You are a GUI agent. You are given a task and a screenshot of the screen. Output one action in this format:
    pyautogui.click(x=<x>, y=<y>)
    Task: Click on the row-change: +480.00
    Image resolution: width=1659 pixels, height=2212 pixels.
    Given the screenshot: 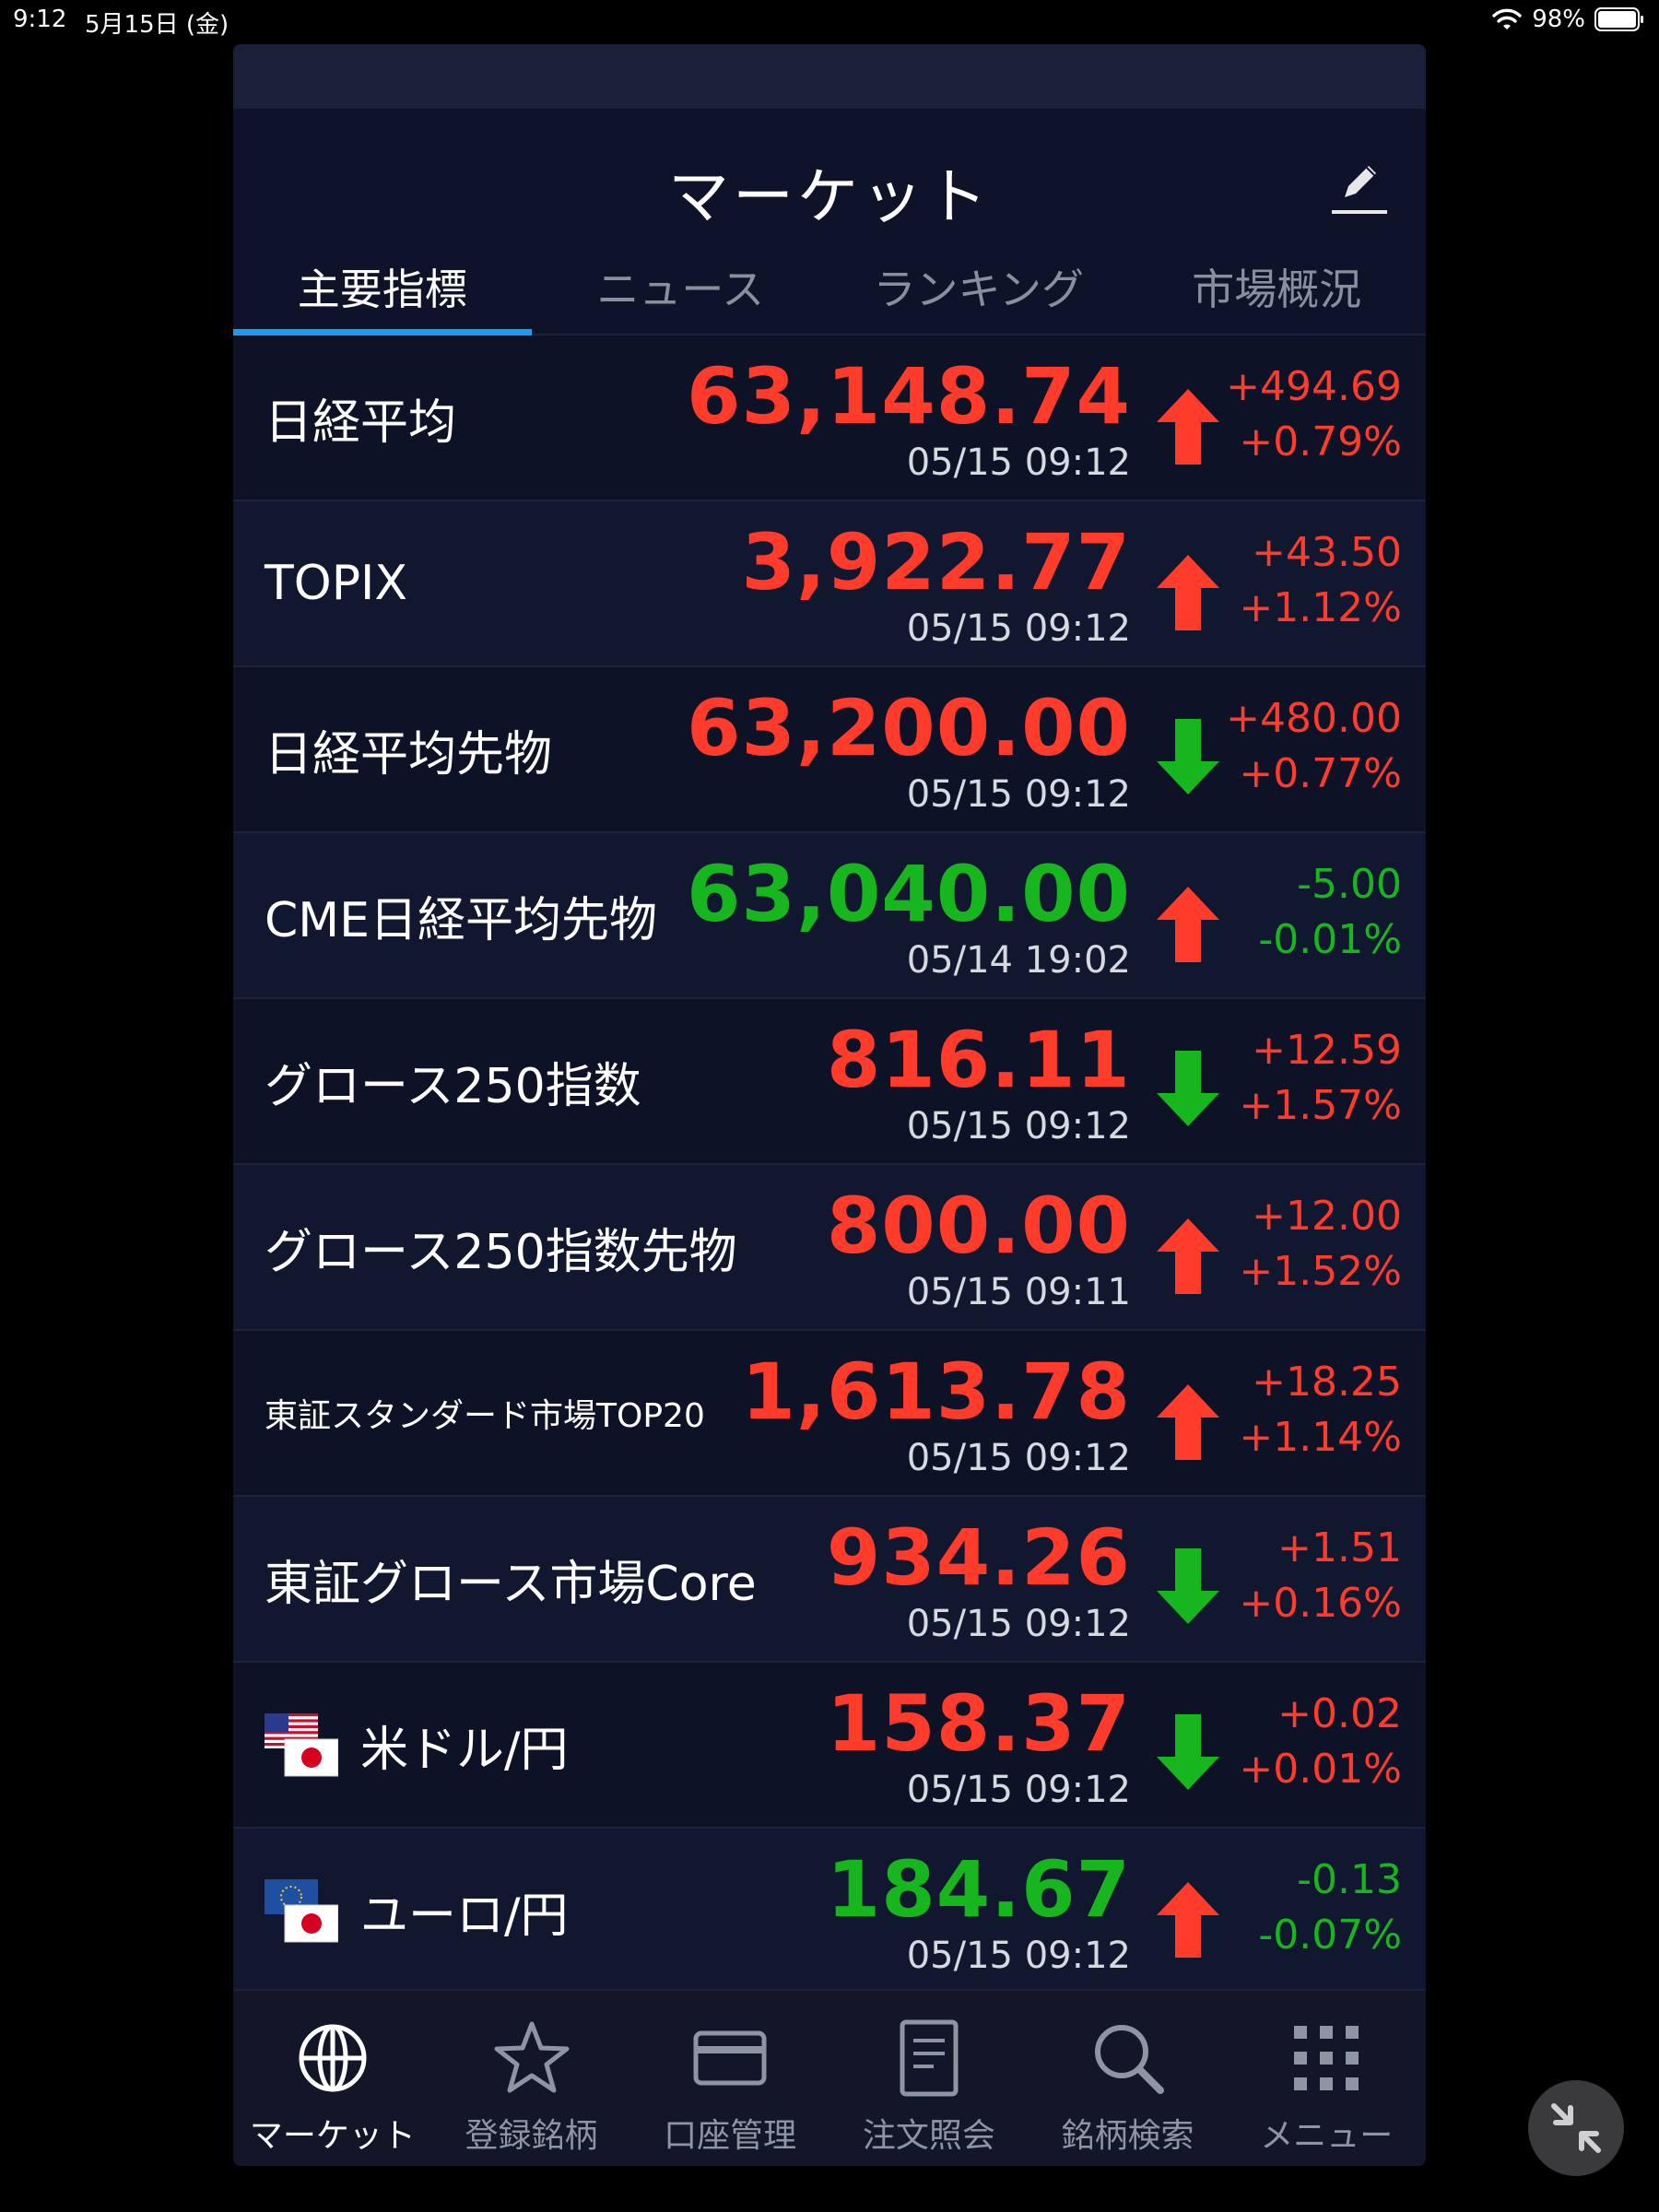 What is the action you would take?
    pyautogui.click(x=1314, y=718)
    